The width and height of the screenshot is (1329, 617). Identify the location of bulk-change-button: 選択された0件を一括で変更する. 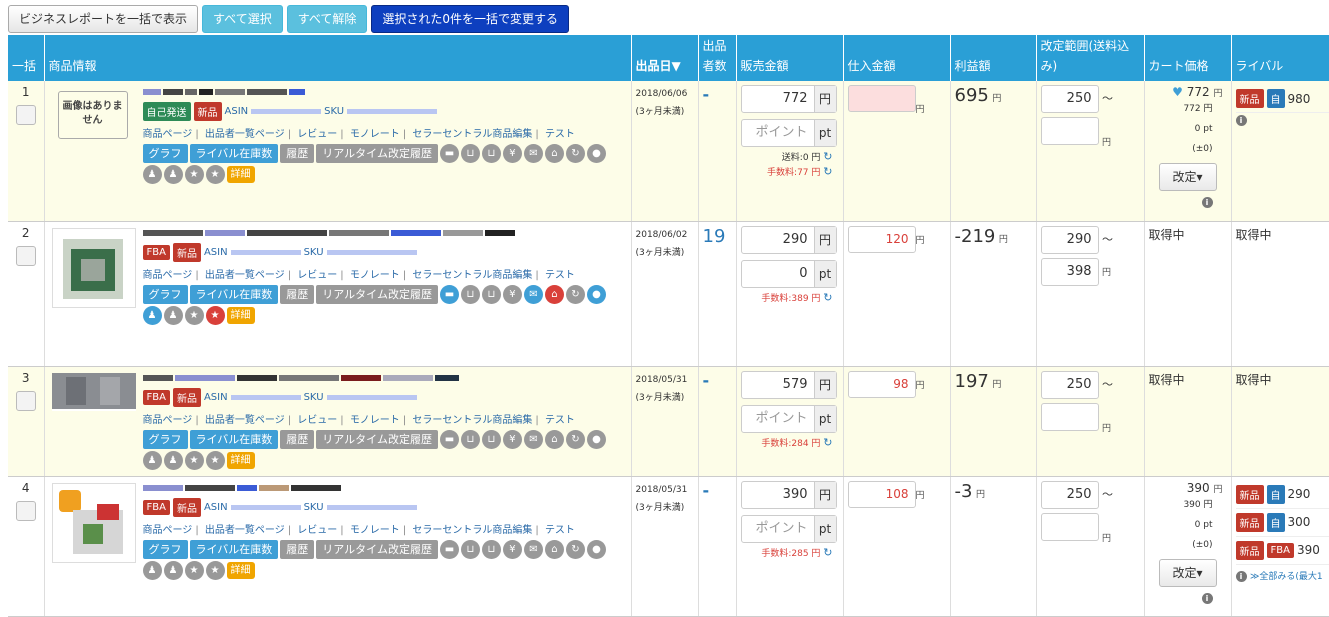
(470, 19).